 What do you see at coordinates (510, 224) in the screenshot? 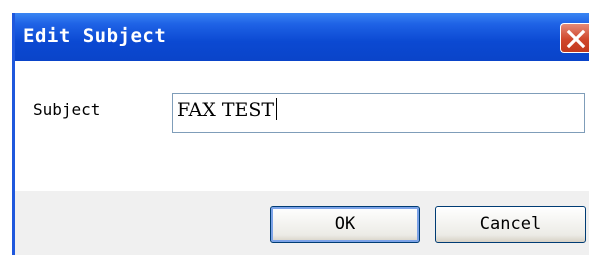
I see `cancel-button: Cancel` at bounding box center [510, 224].